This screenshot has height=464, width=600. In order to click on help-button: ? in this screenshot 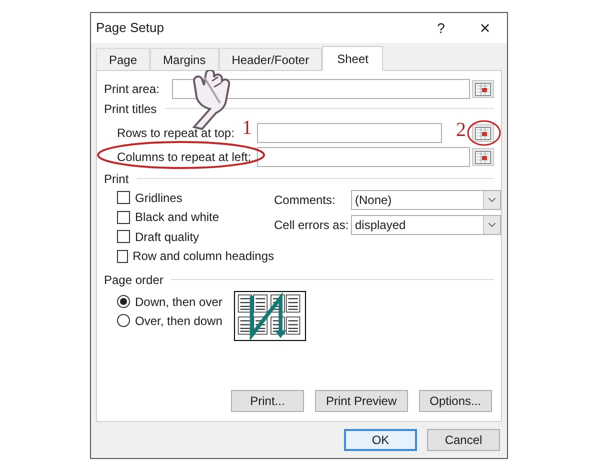, I will do `click(441, 28)`.